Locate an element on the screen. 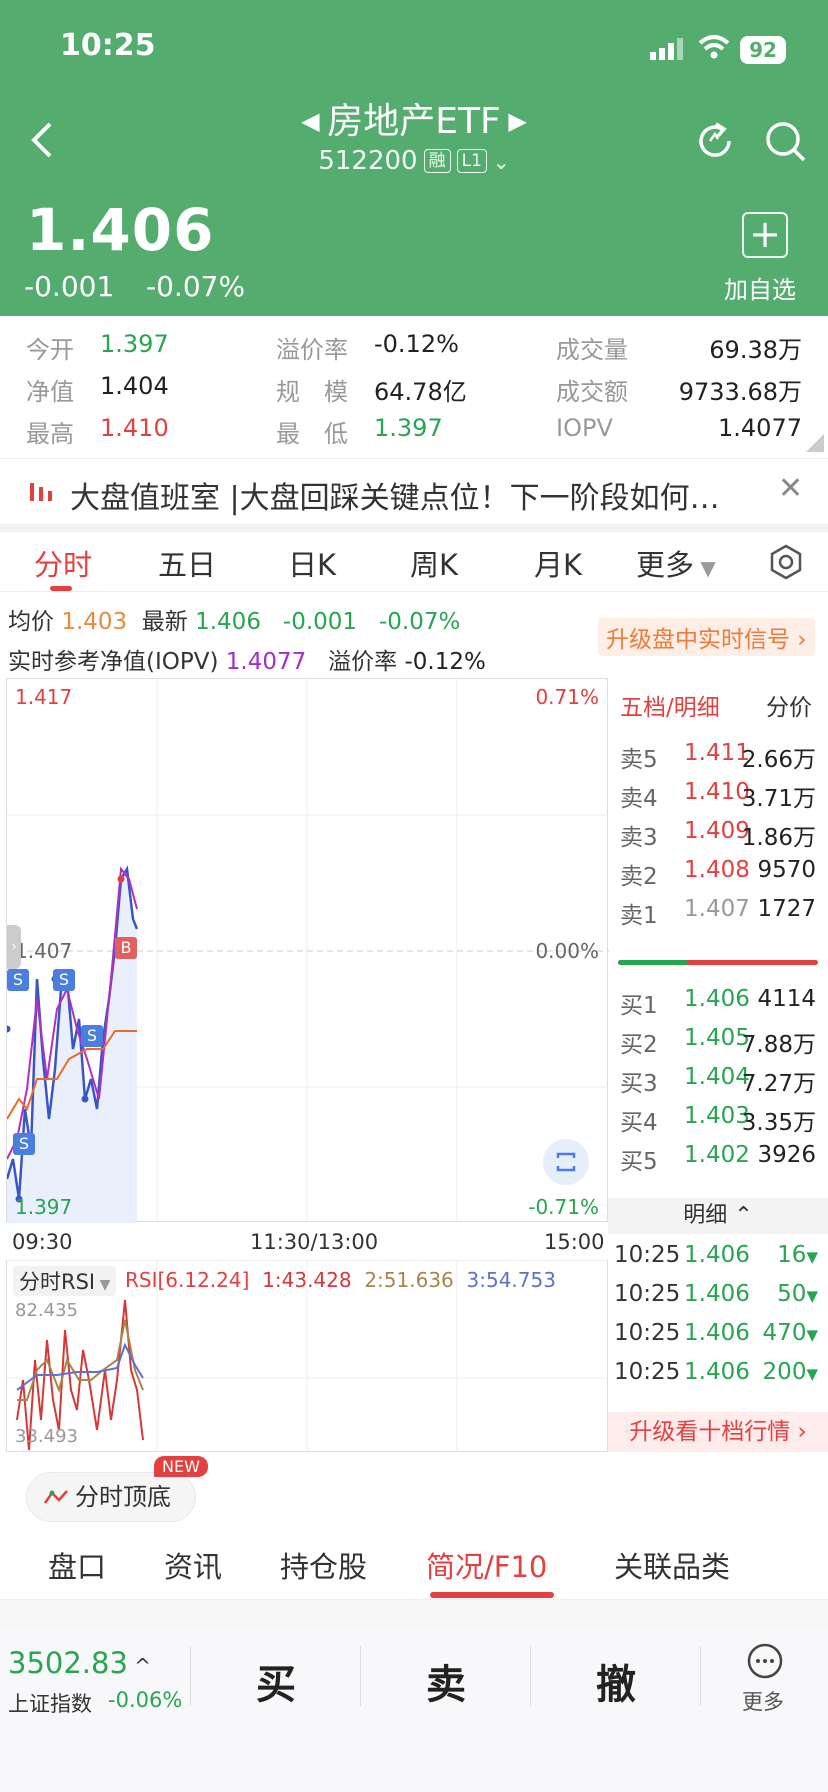  active-tab-indicator is located at coordinates (61, 588).